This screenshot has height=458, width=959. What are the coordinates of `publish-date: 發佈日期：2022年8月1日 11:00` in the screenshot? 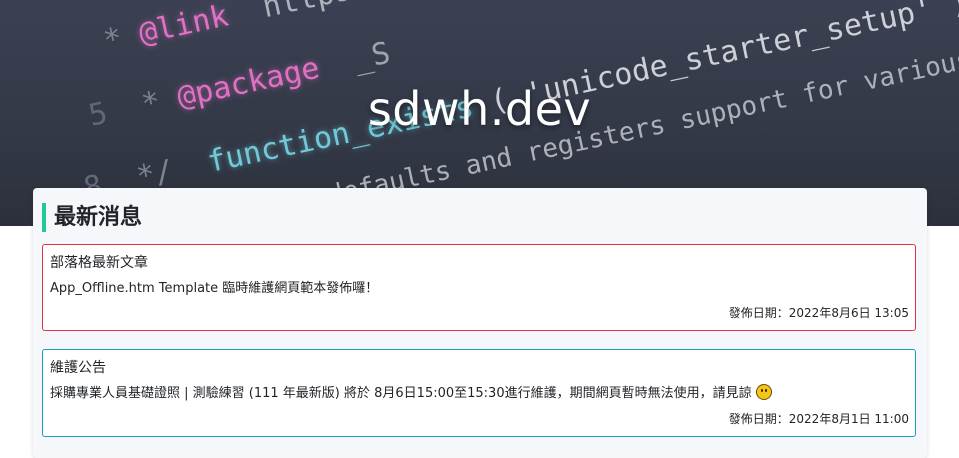 It's located at (818, 419).